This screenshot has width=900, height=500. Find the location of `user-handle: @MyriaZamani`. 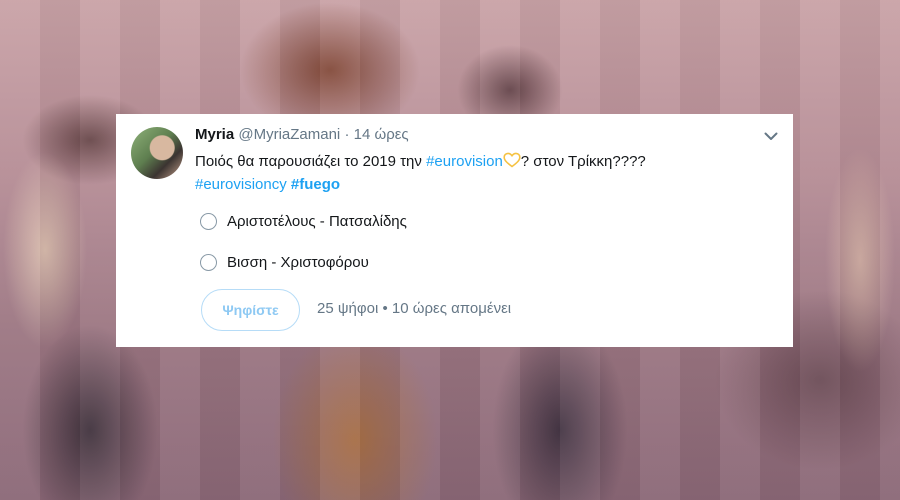

user-handle: @MyriaZamani is located at coordinates (289, 134).